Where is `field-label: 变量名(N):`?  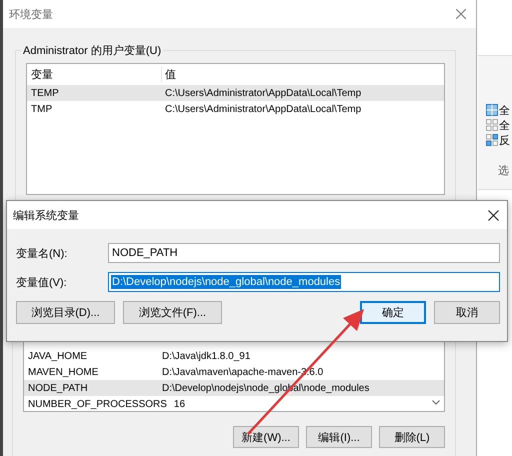 field-label: 变量名(N): is located at coordinates (42, 253).